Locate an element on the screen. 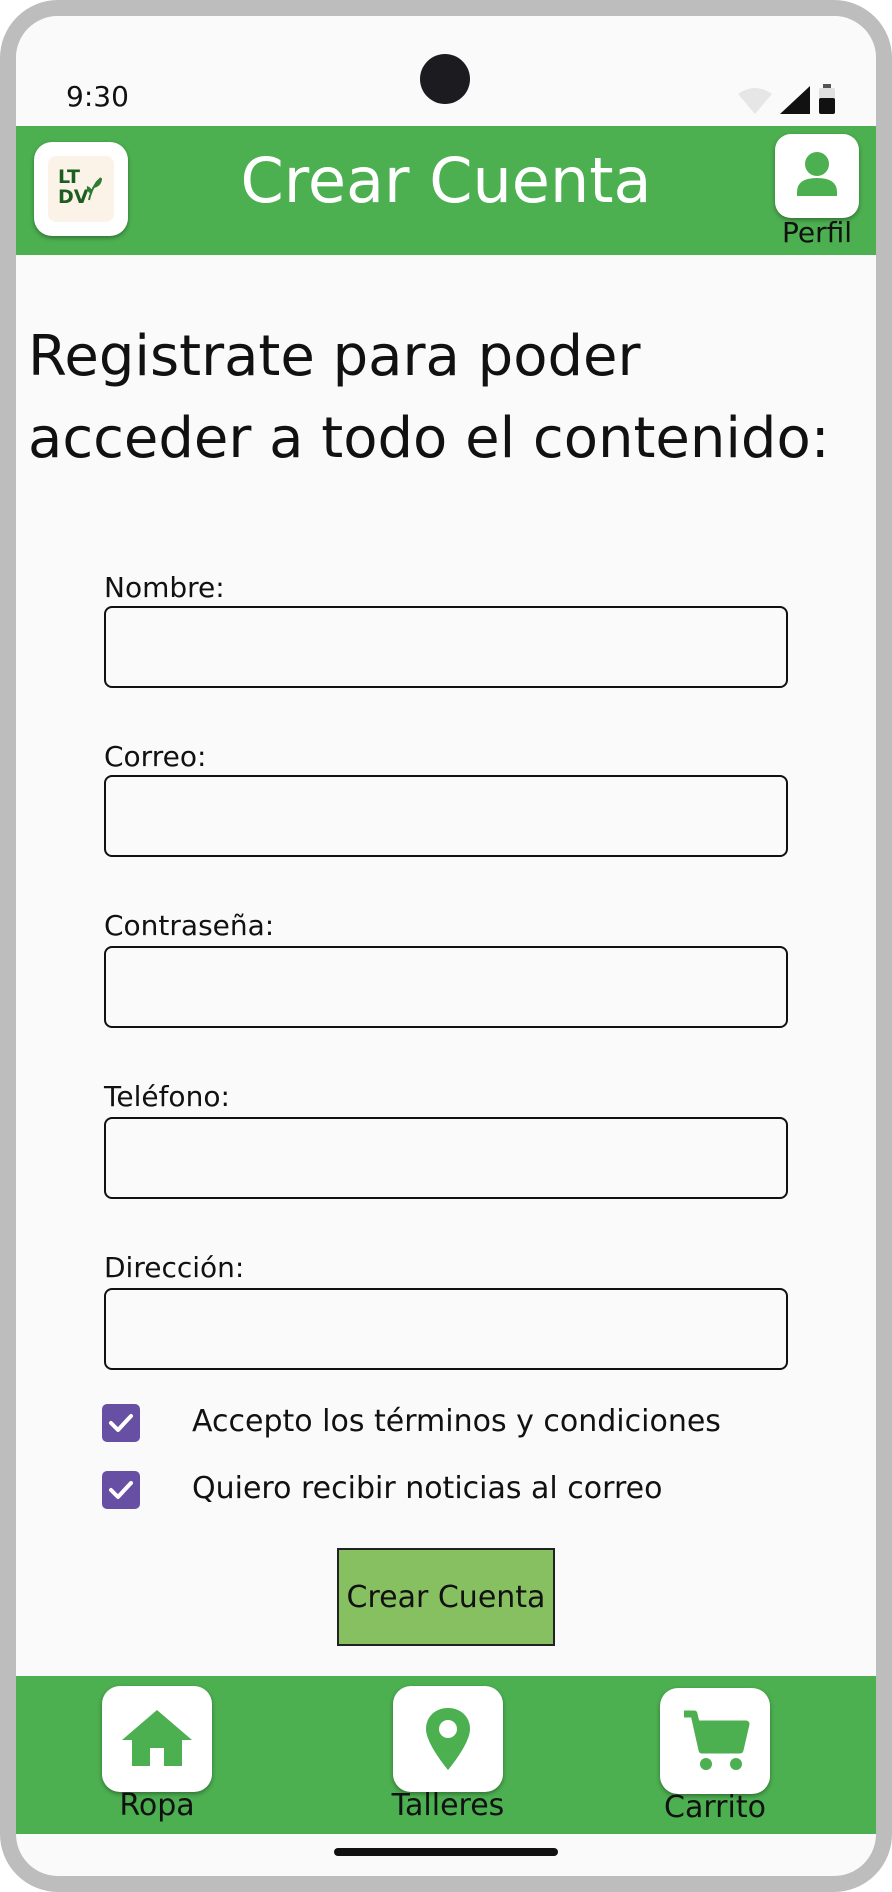 This screenshot has height=1892, width=892. status-bar: 9:30 is located at coordinates (446, 71).